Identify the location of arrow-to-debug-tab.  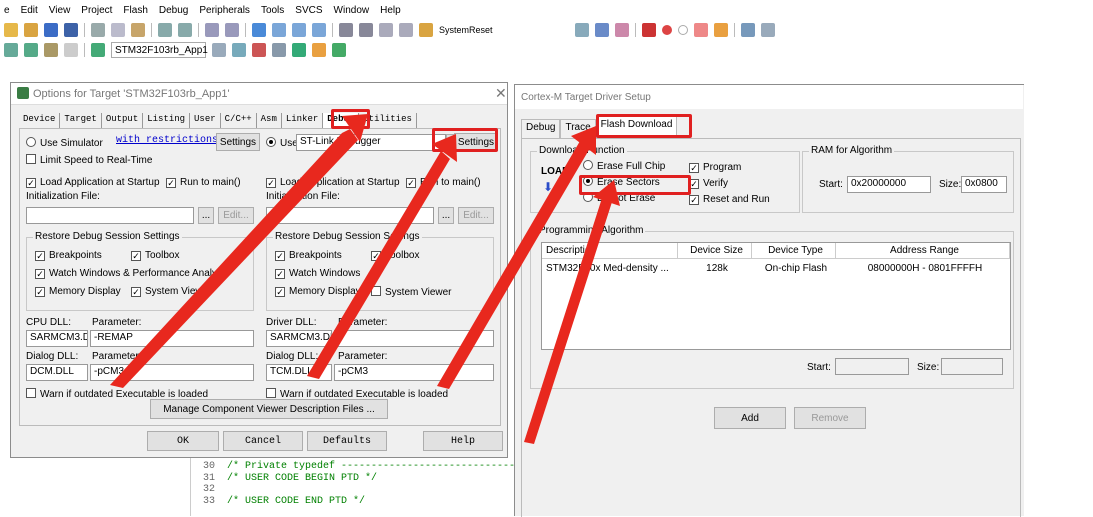
(234, 258).